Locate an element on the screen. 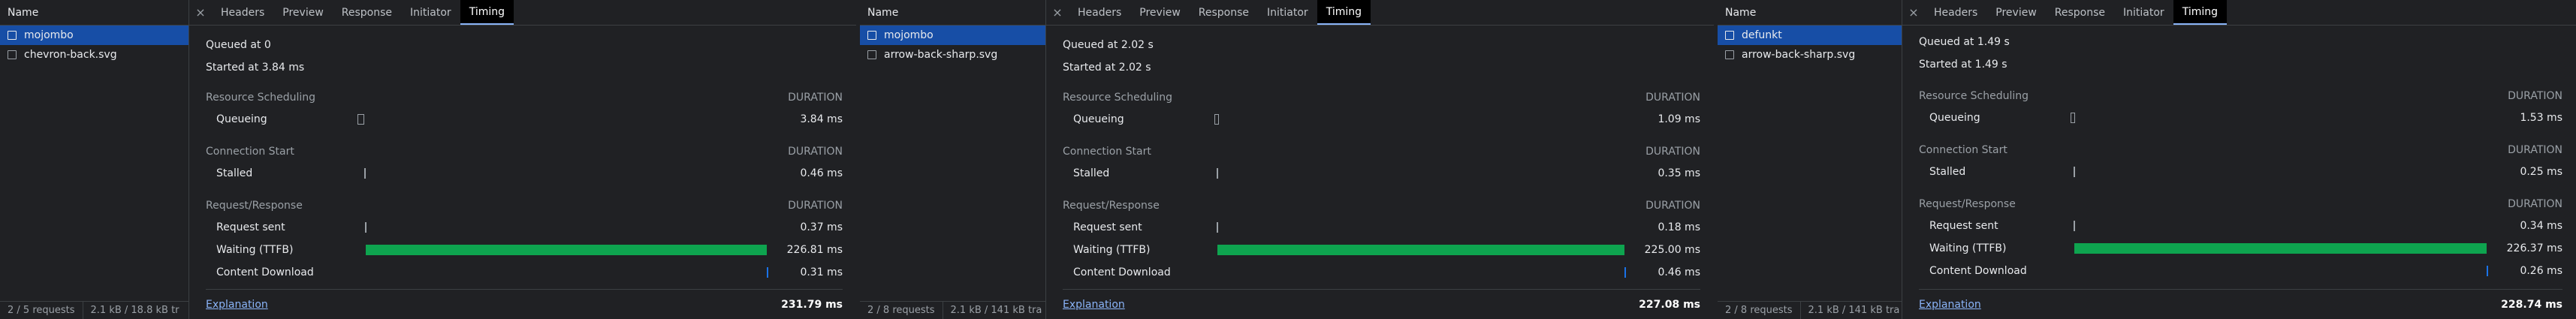 The width and height of the screenshot is (2576, 319). timing-footer: Explanation 228.74 ms is located at coordinates (2240, 304).